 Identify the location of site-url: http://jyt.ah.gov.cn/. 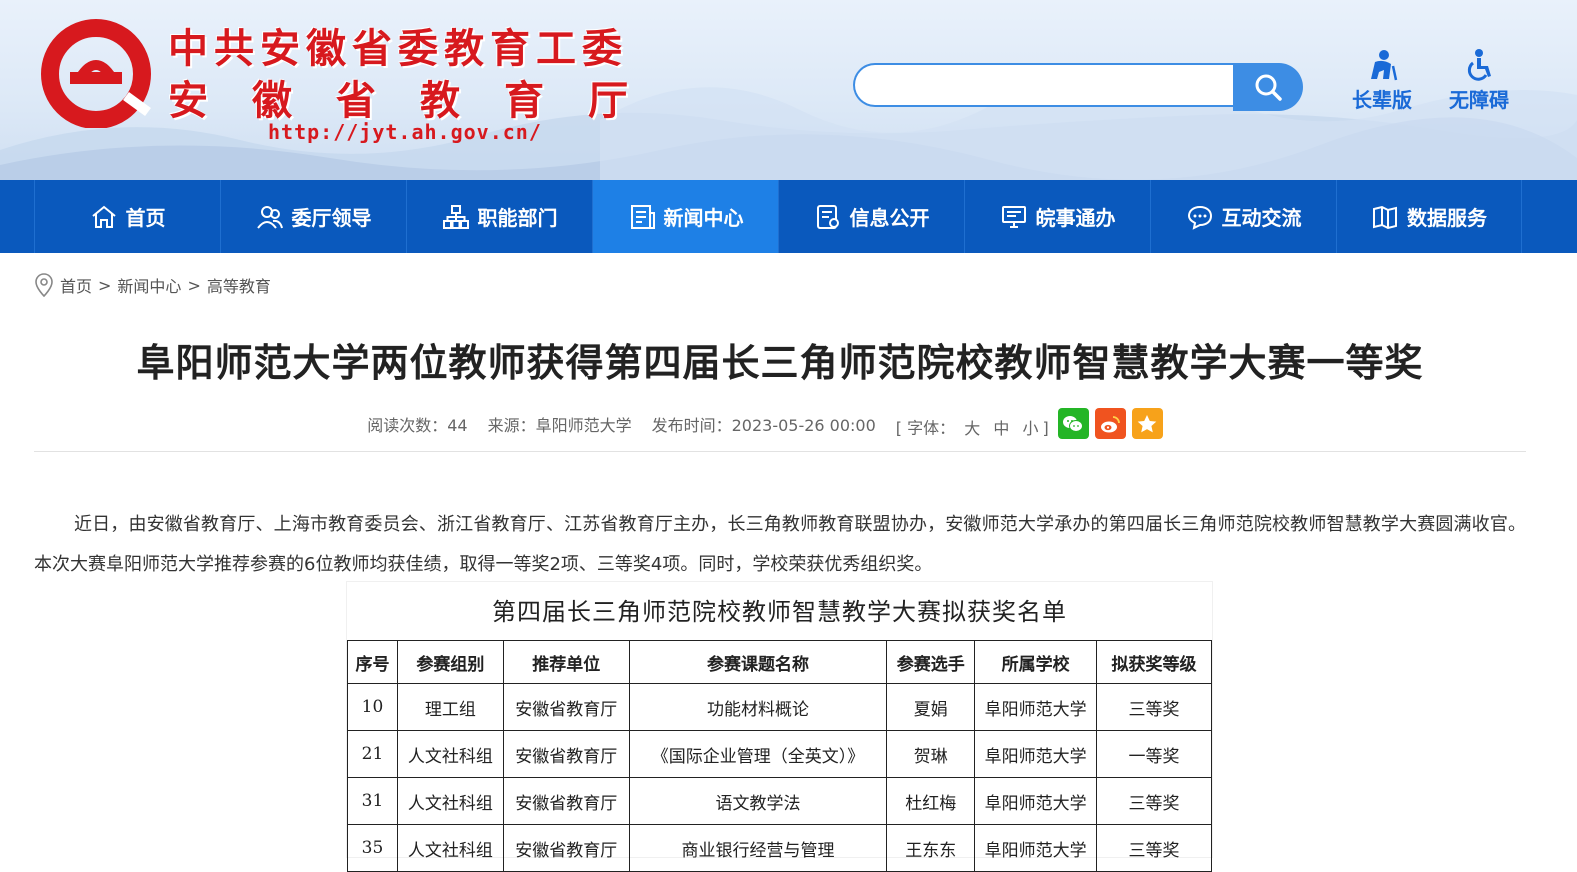
(405, 132).